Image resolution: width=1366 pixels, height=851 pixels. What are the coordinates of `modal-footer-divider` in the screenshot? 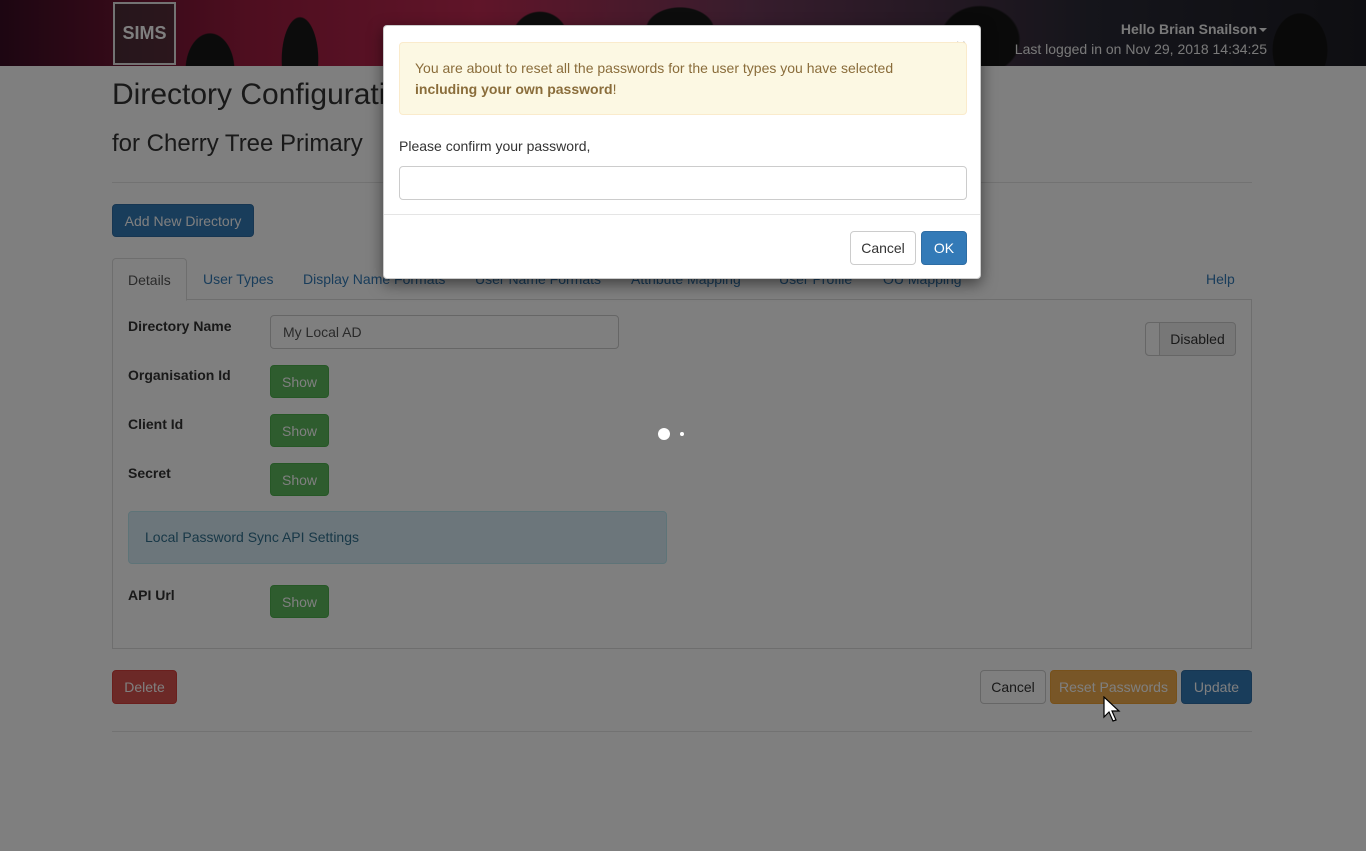 It's located at (682, 214).